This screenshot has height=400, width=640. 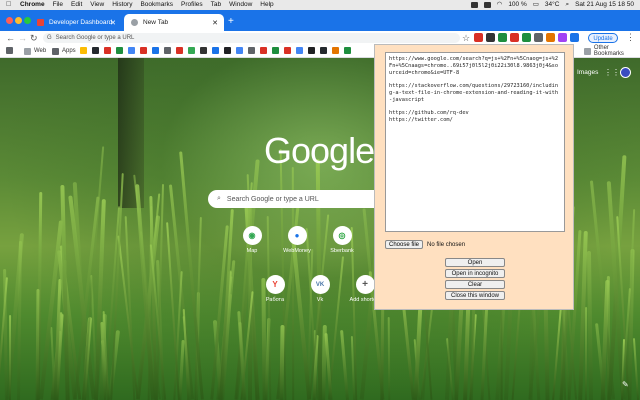 I want to click on new-tab-icon: +, so click(x=231, y=21).